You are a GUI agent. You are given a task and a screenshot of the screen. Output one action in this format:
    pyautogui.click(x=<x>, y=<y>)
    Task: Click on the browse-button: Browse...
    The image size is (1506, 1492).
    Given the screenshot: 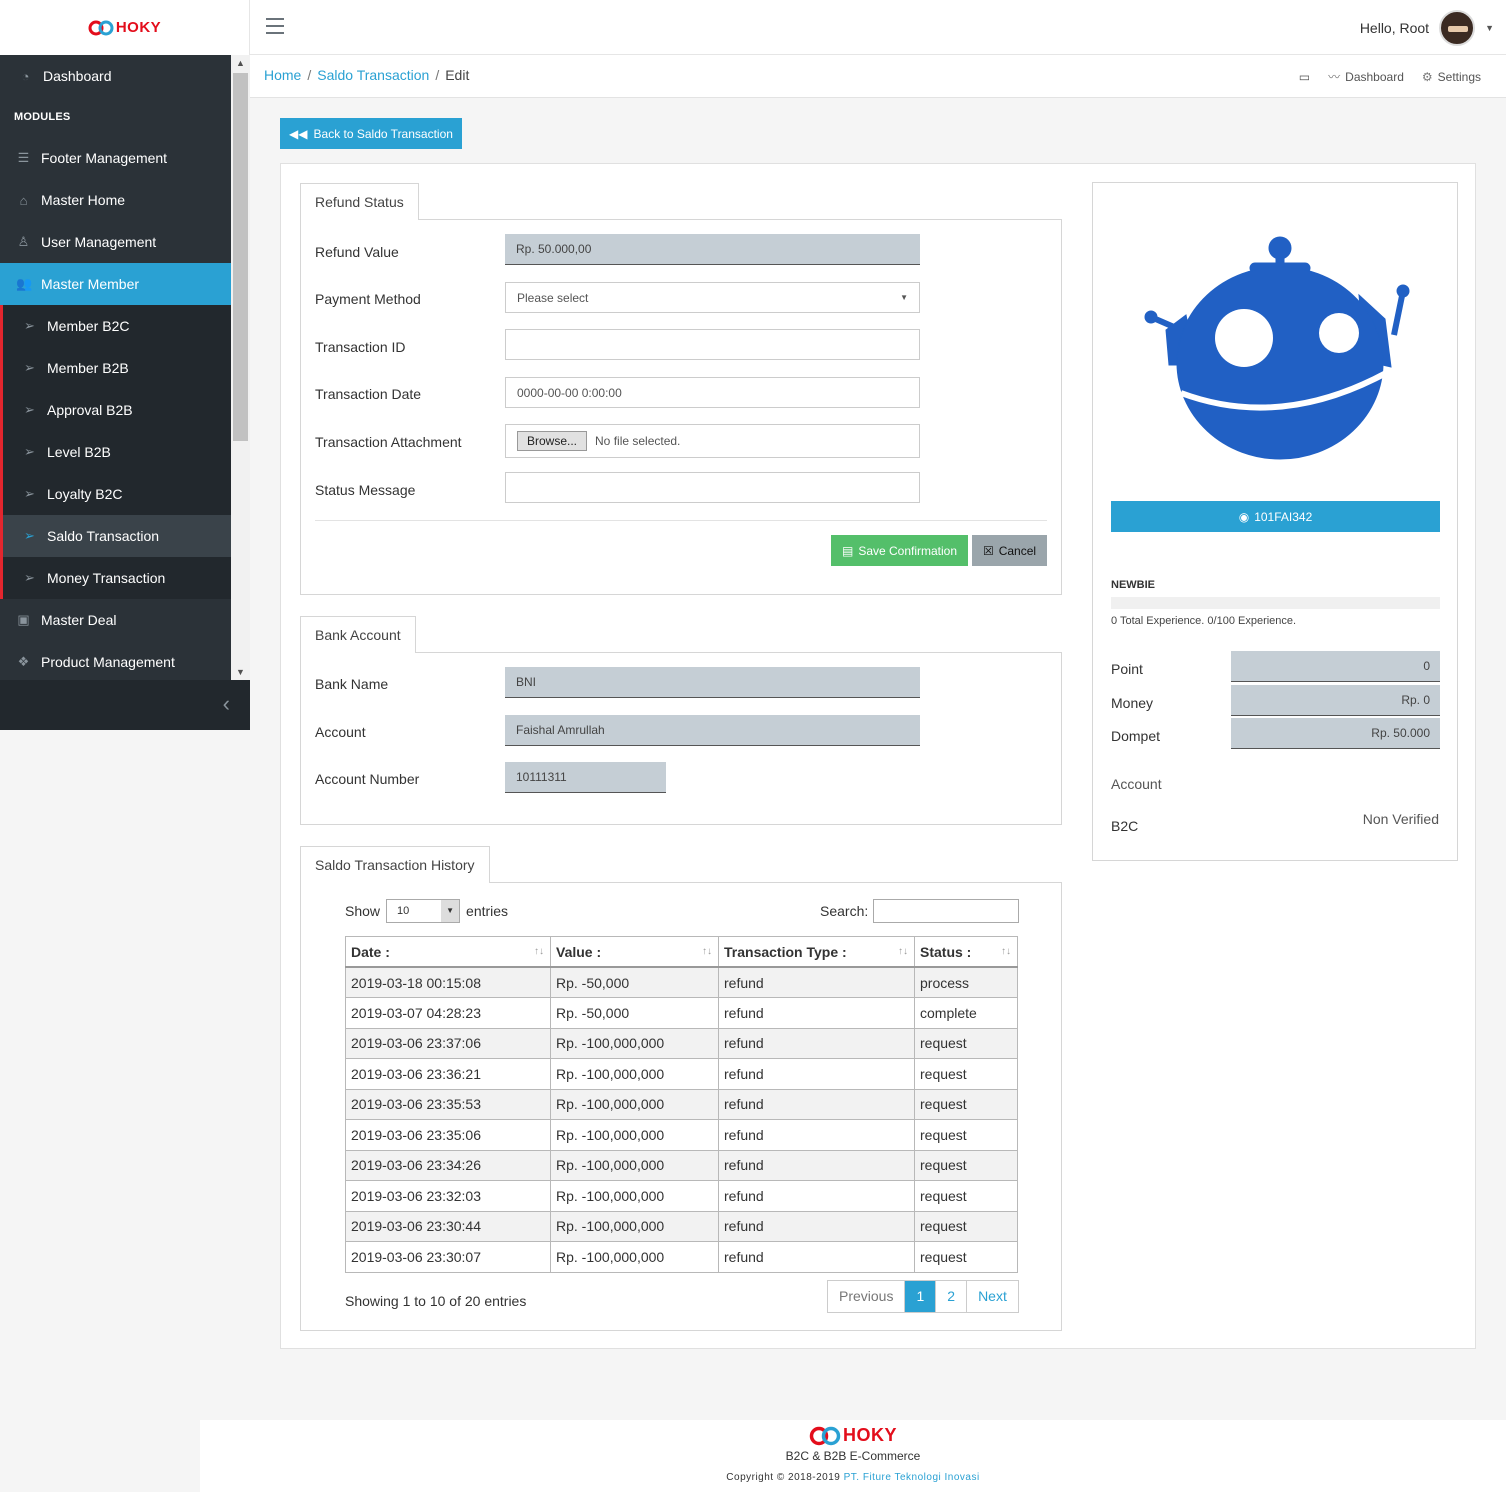 What is the action you would take?
    pyautogui.click(x=552, y=441)
    